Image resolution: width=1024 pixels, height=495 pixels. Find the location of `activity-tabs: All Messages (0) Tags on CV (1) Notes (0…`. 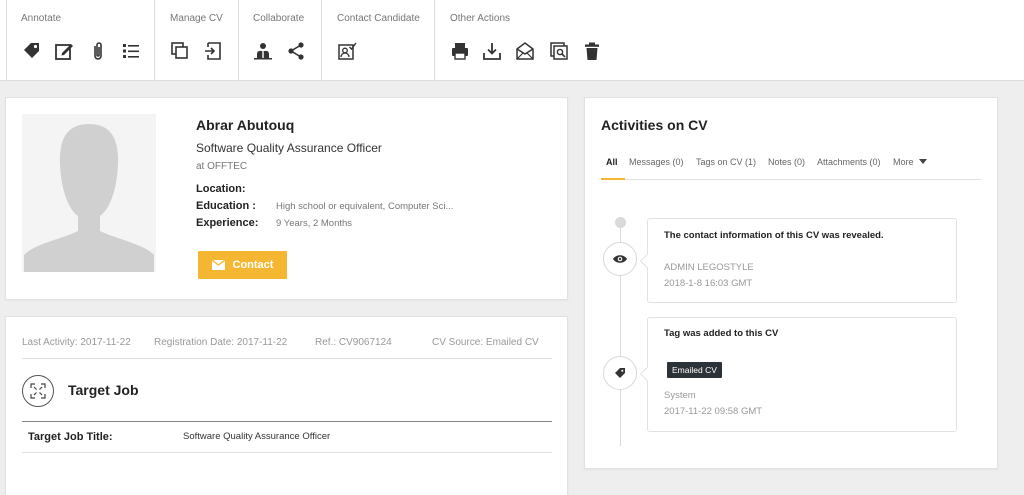

activity-tabs: All Messages (0) Tags on CV (1) Notes (0… is located at coordinates (791, 167).